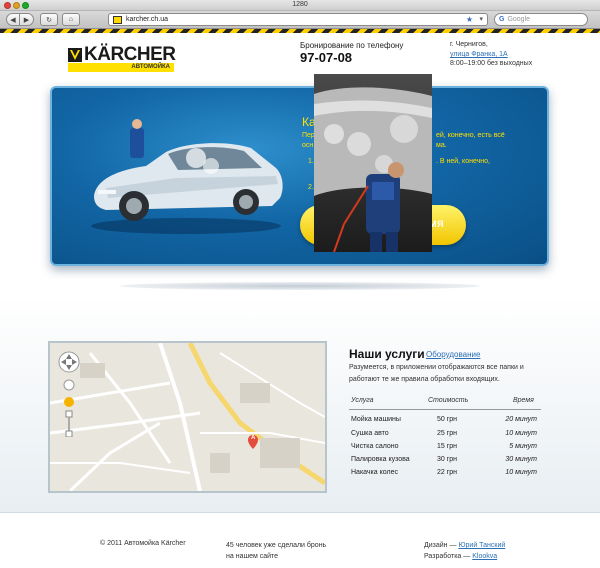 The image size is (600, 568). I want to click on washer-photo, so click(373, 163).